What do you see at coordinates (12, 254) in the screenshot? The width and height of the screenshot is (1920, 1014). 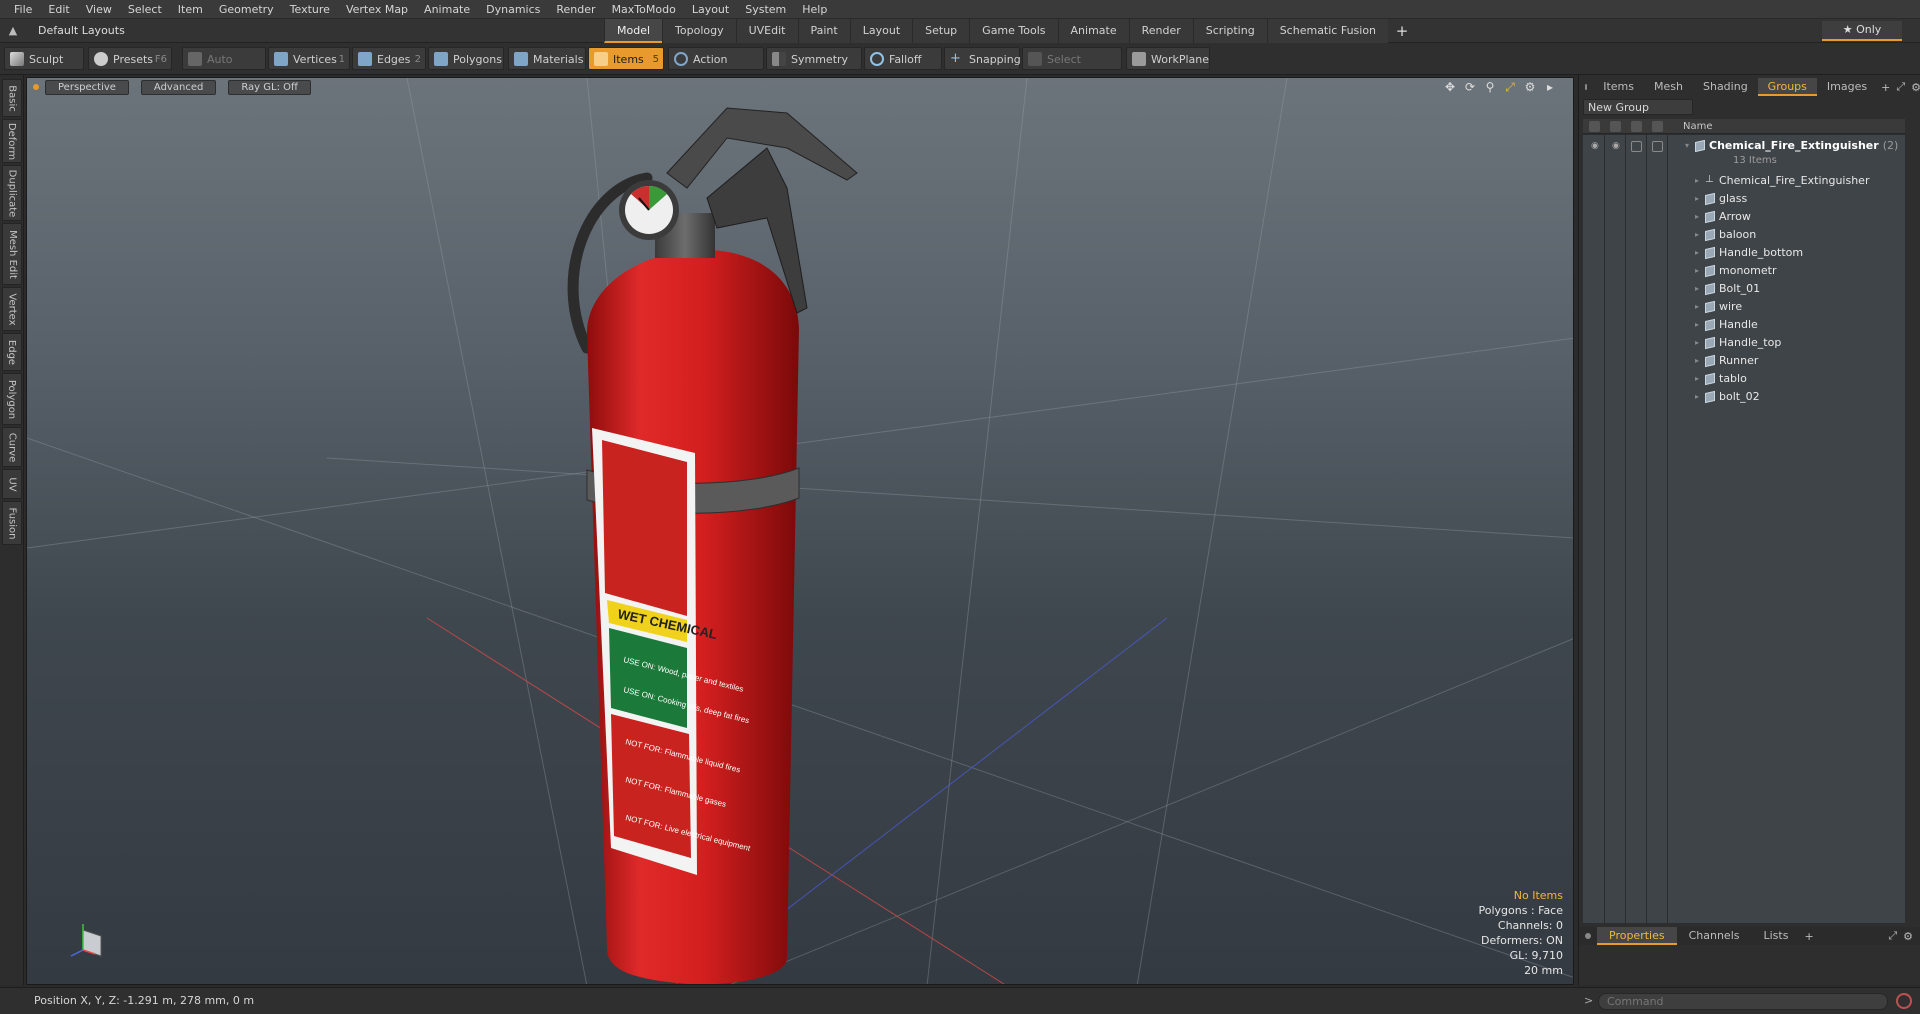 I see `tool-tab-mesh-edit: Mesh Edit` at bounding box center [12, 254].